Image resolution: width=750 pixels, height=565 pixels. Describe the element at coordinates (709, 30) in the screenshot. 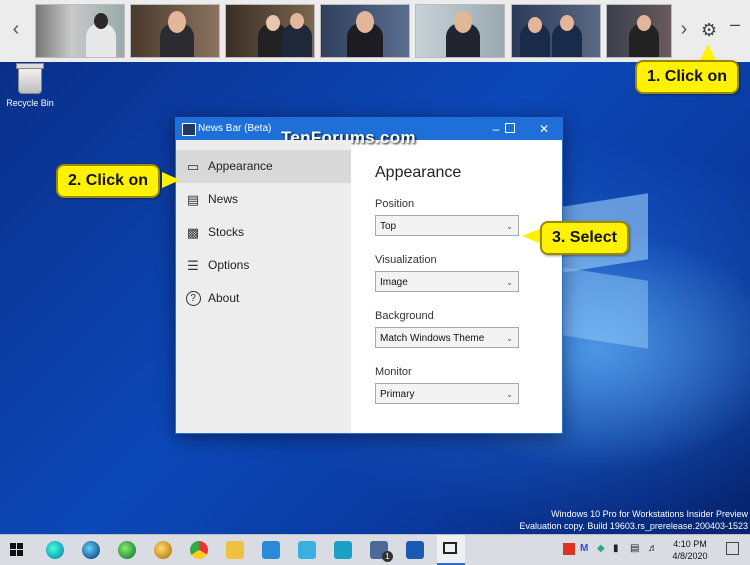

I see `gear-icon: ⚙` at that location.